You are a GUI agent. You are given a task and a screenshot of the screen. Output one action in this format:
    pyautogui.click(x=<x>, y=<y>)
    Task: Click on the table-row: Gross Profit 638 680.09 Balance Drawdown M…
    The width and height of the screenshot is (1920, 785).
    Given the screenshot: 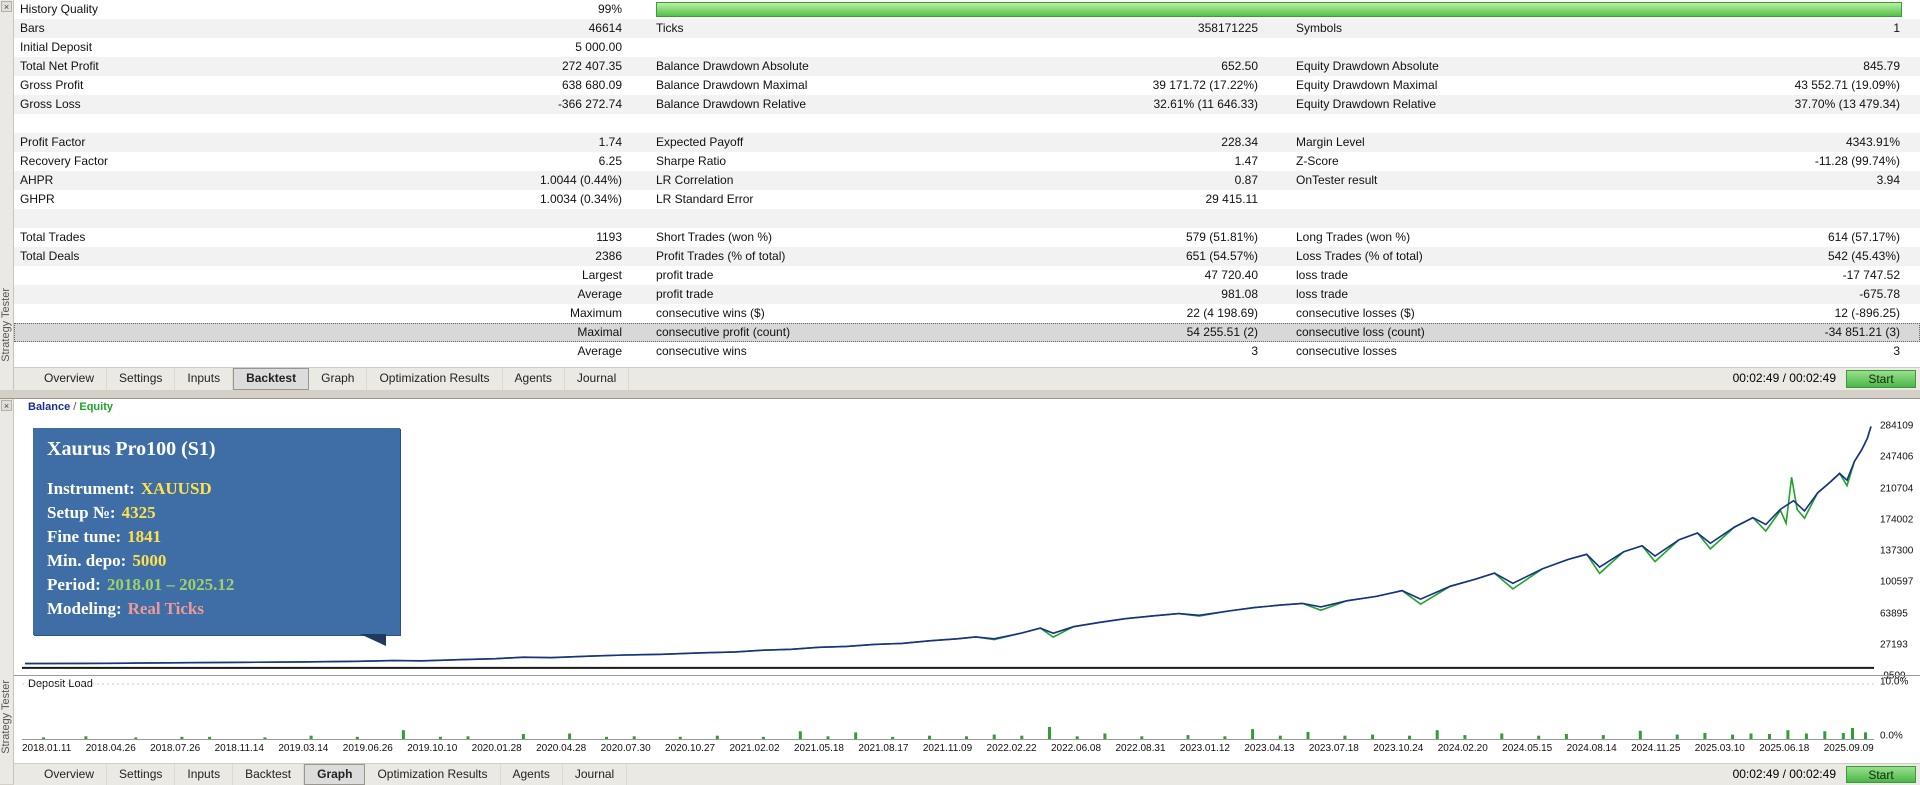 What is the action you would take?
    pyautogui.click(x=967, y=85)
    